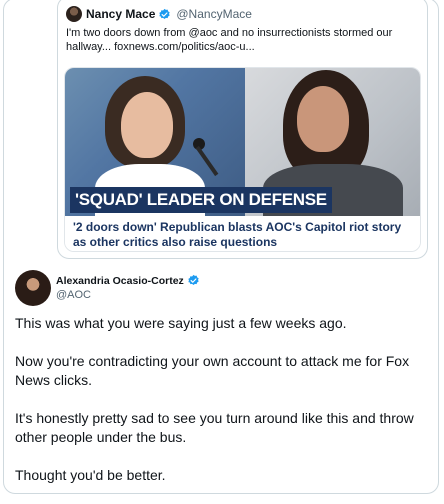  What do you see at coordinates (120, 281) in the screenshot?
I see `author-name: Alexandria Ocasio-Cortez` at bounding box center [120, 281].